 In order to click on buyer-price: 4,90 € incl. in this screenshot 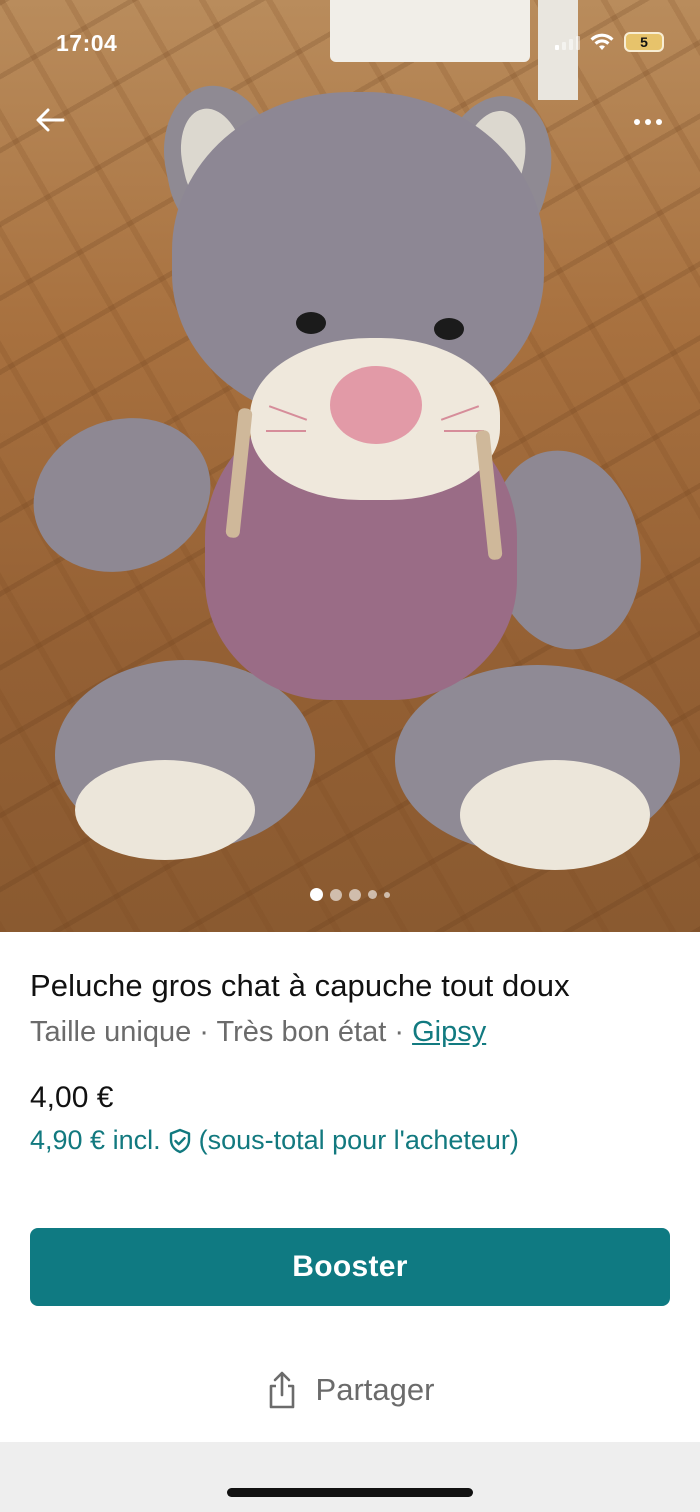, I will do `click(95, 1140)`.